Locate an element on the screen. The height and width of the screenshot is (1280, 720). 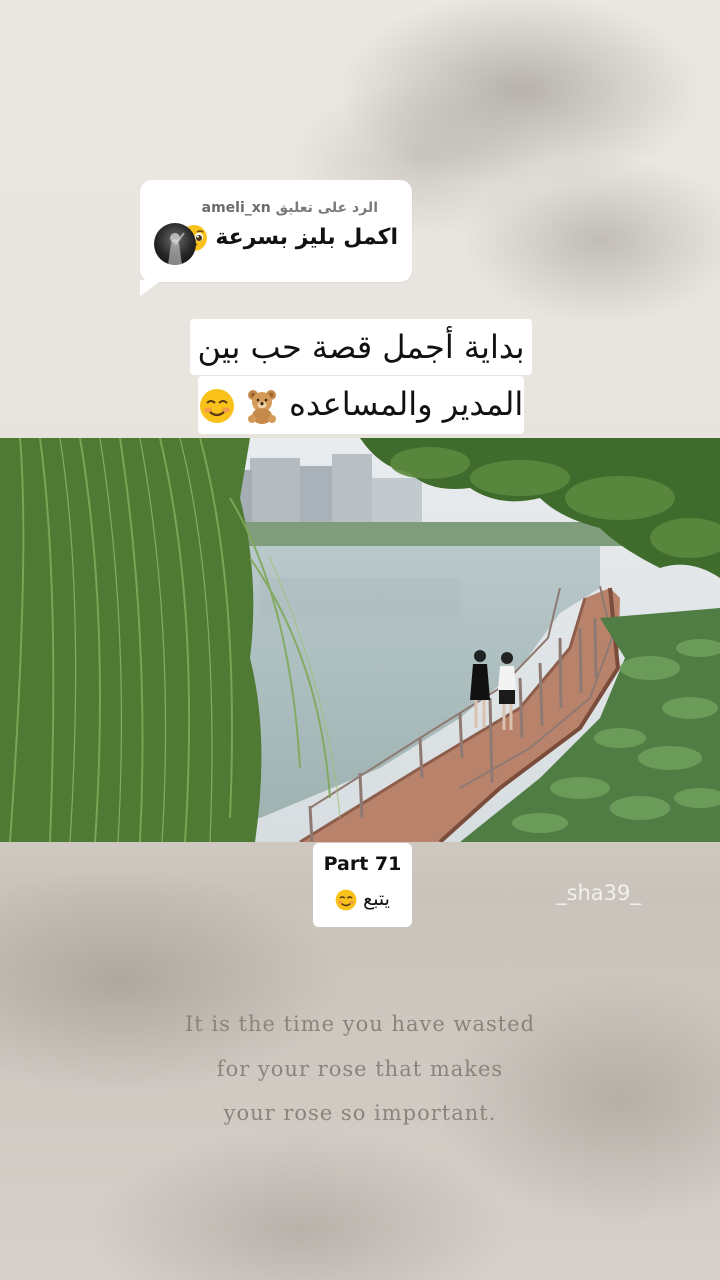
part-label-box: Part 71 يتبع is located at coordinates (362, 885).